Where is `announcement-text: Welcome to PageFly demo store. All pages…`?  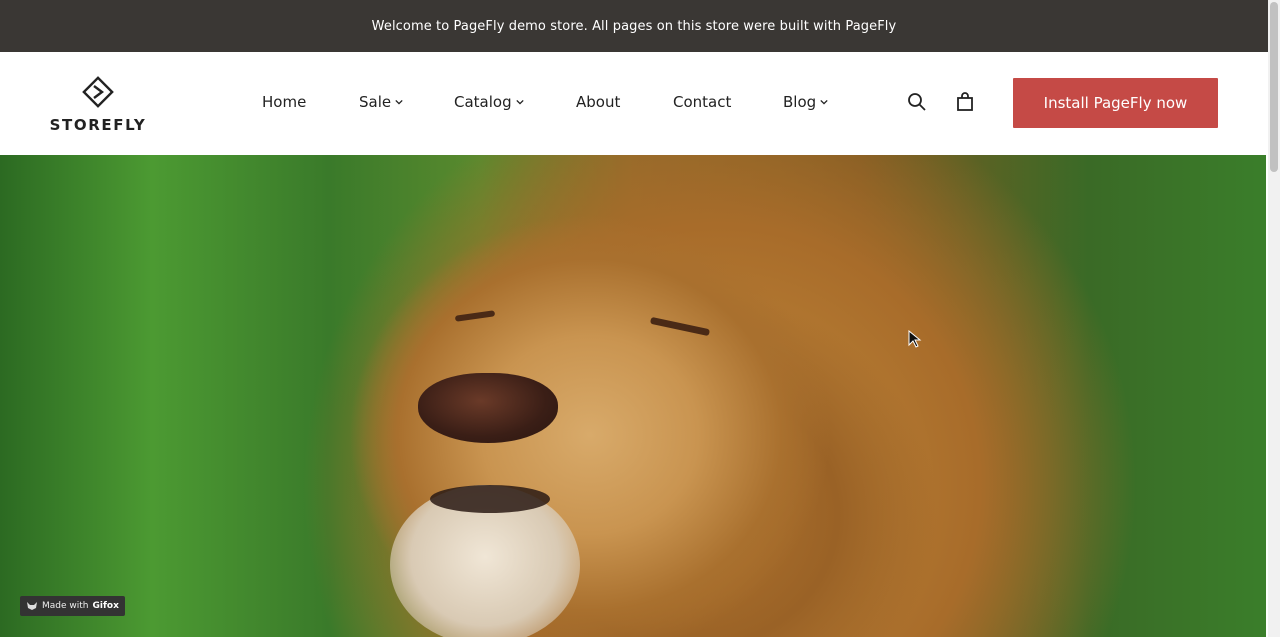 announcement-text: Welcome to PageFly demo store. All pages… is located at coordinates (634, 26).